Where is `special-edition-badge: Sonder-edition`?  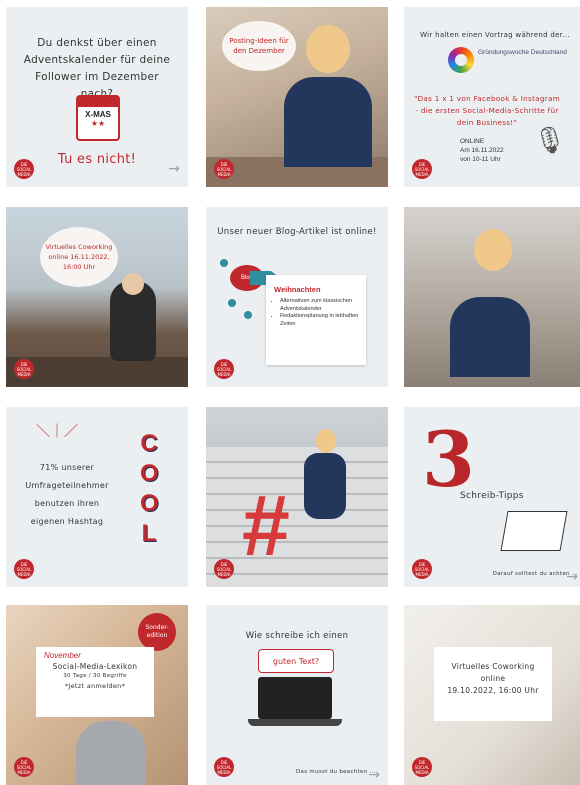 special-edition-badge: Sonder-edition is located at coordinates (157, 632).